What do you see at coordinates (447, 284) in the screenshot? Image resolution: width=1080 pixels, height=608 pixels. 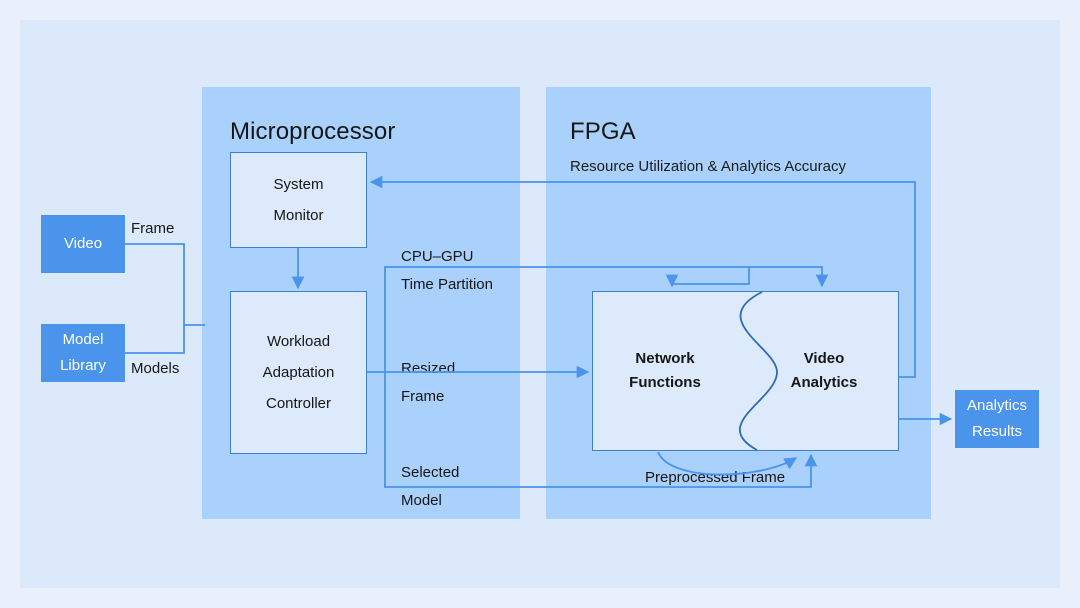 I see `edge-label-cpu-gpu-line2: Time Partition` at bounding box center [447, 284].